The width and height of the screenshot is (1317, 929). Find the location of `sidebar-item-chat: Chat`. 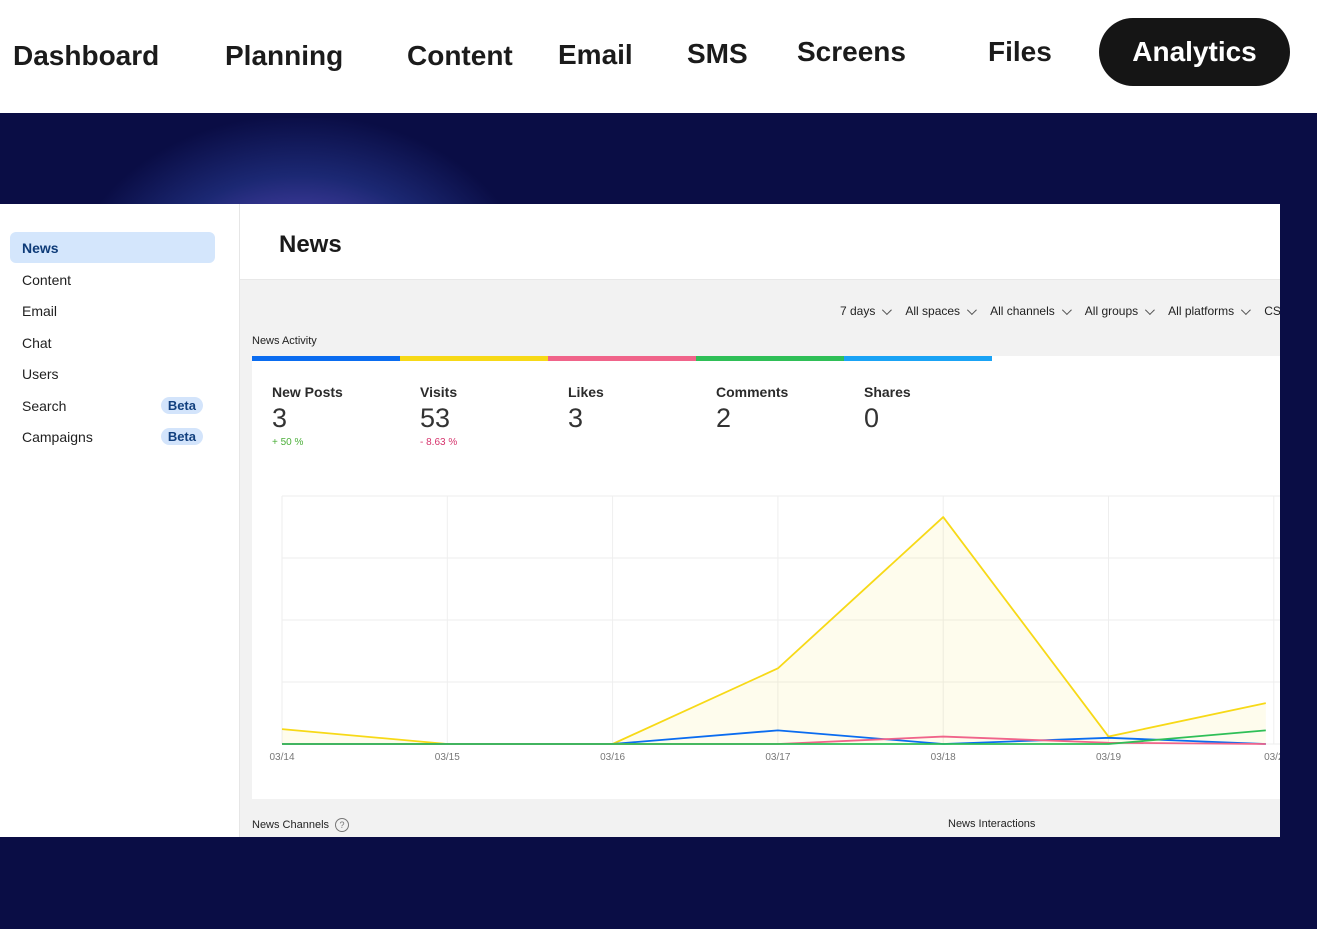

sidebar-item-chat: Chat is located at coordinates (112, 342).